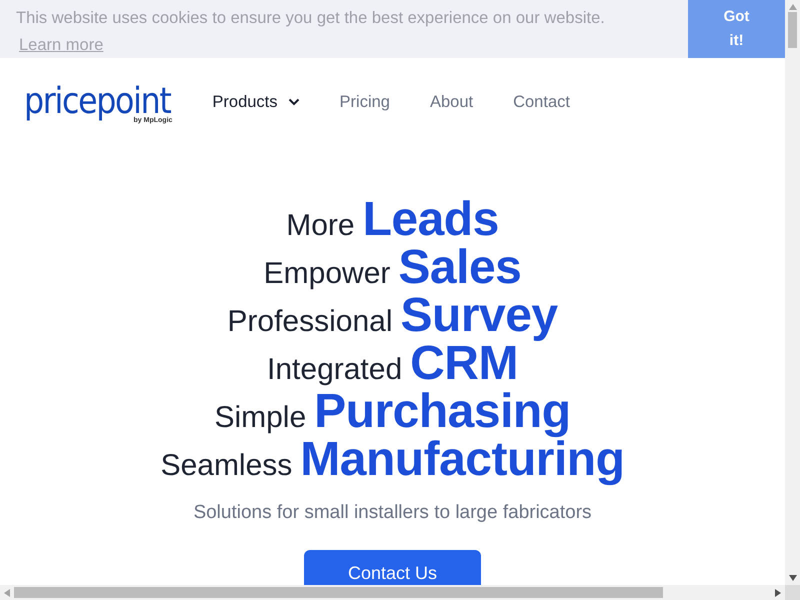  Describe the element at coordinates (7, 592) in the screenshot. I see `scroll-left-icon` at that location.